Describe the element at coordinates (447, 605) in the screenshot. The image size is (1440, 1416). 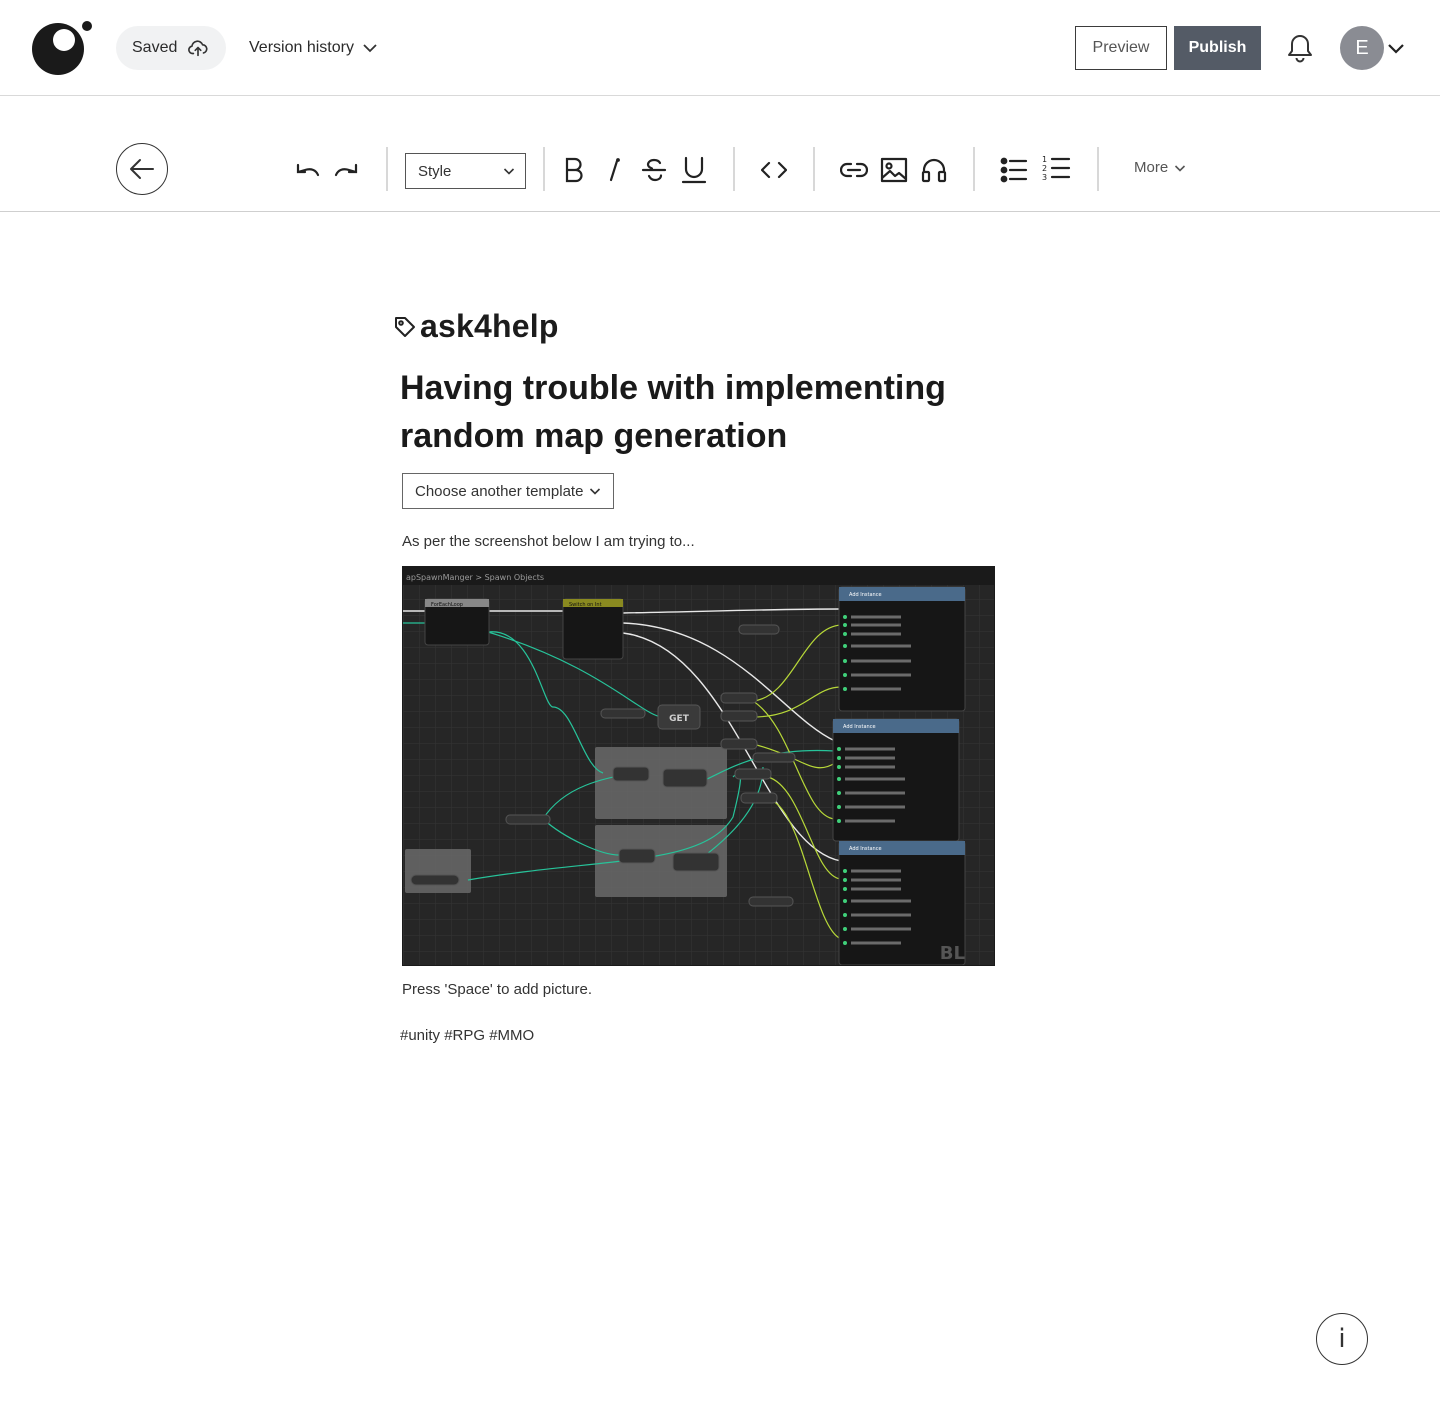
I see `foreach-node-title: ForEachLoop` at that location.